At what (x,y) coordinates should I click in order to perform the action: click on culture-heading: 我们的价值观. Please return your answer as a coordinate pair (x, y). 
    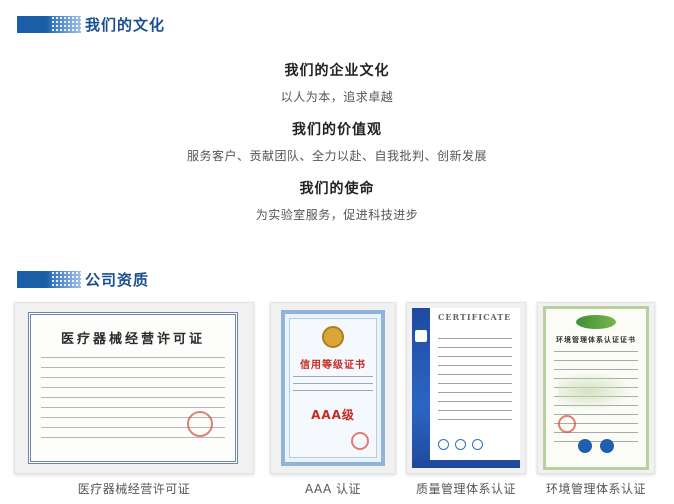
    Looking at the image, I should click on (337, 130).